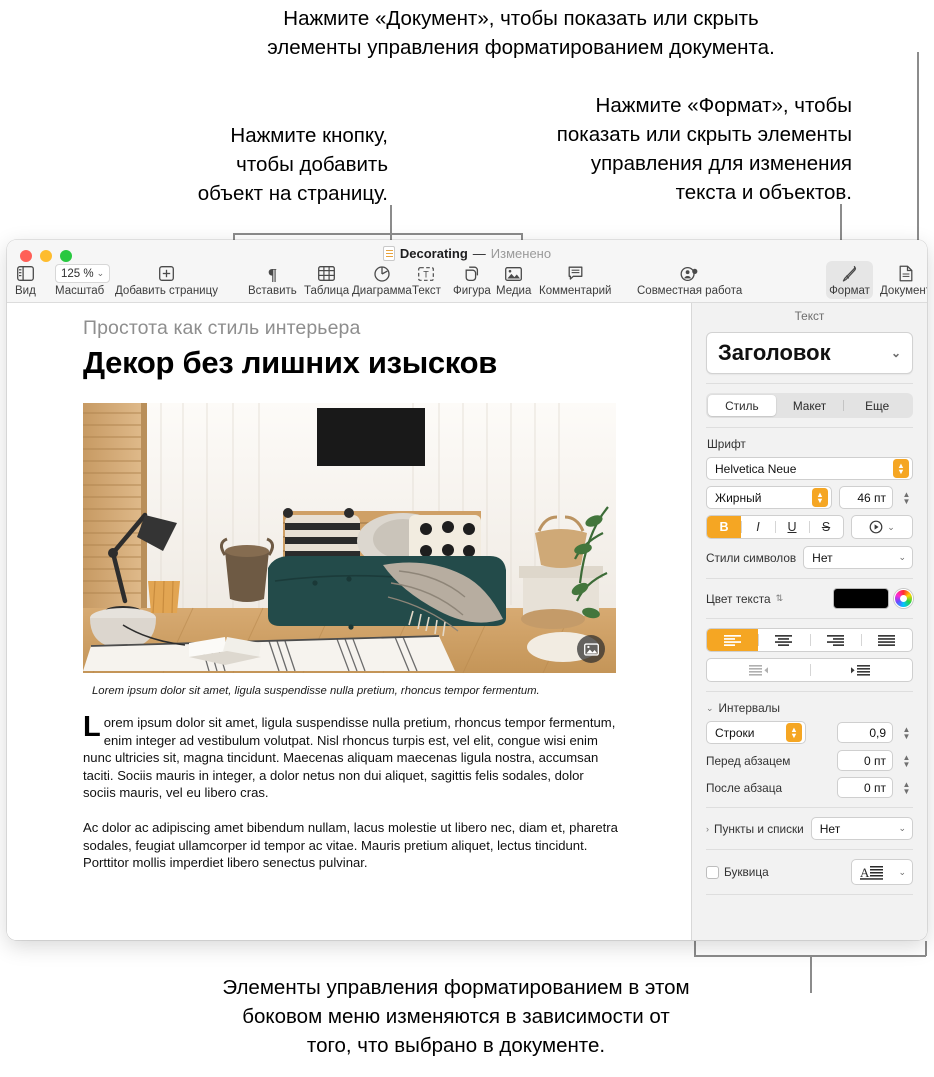  Describe the element at coordinates (433, 253) in the screenshot. I see `document-name: Decorating` at that location.